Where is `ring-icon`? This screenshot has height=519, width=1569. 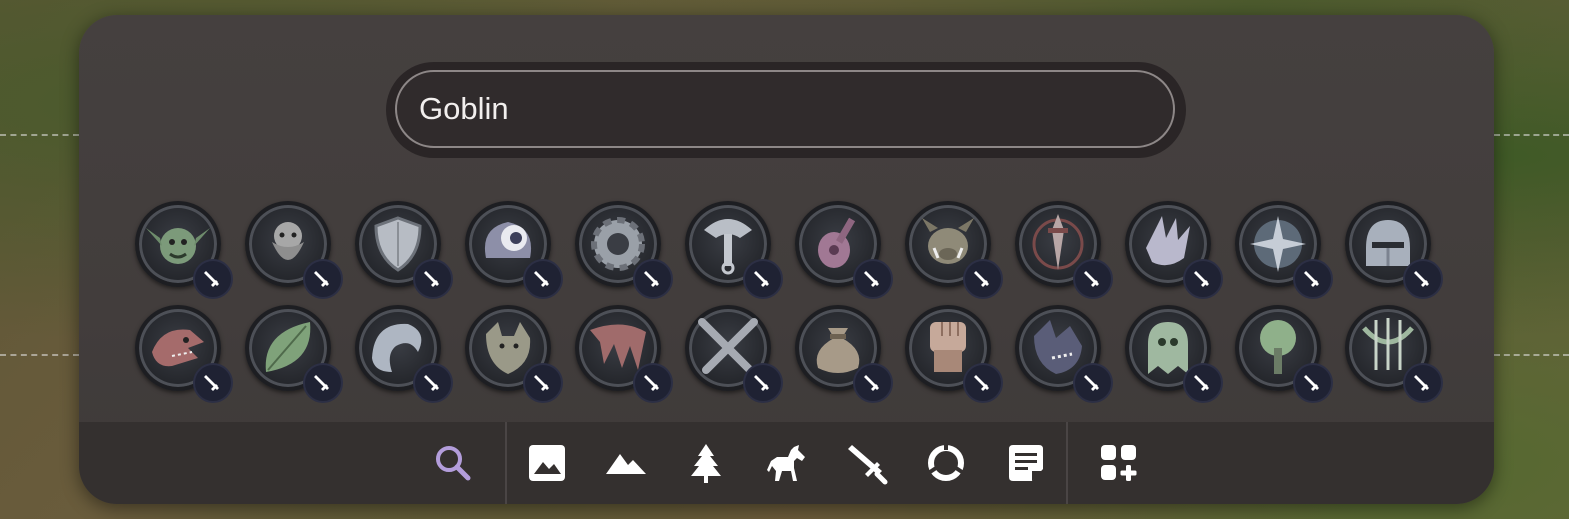
ring-icon is located at coordinates (946, 463).